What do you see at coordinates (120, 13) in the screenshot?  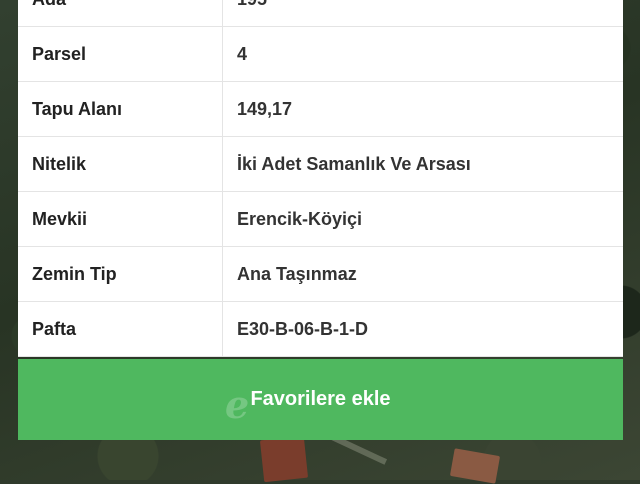 I see `row-label: Ada` at bounding box center [120, 13].